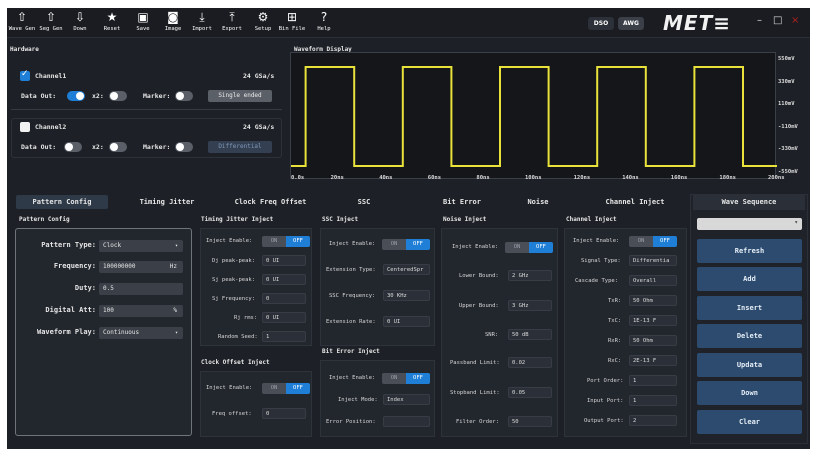 This screenshot has height=463, width=817. I want to click on delete-button: Delete, so click(749, 336).